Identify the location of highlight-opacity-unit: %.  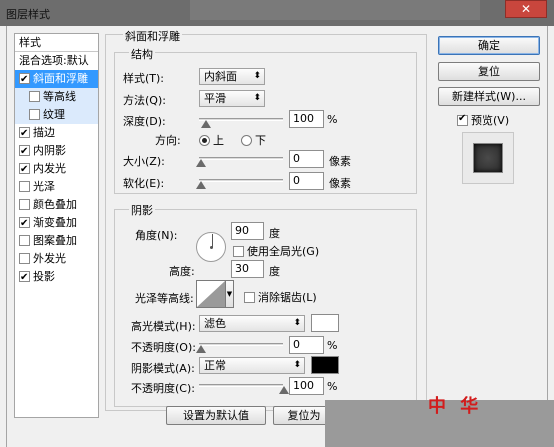
(332, 345).